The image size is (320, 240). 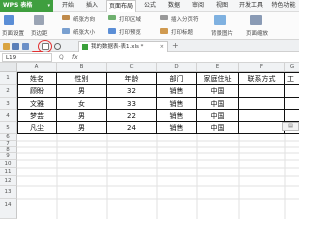 What do you see at coordinates (290, 126) in the screenshot?
I see `paste-options-button: ▤` at bounding box center [290, 126].